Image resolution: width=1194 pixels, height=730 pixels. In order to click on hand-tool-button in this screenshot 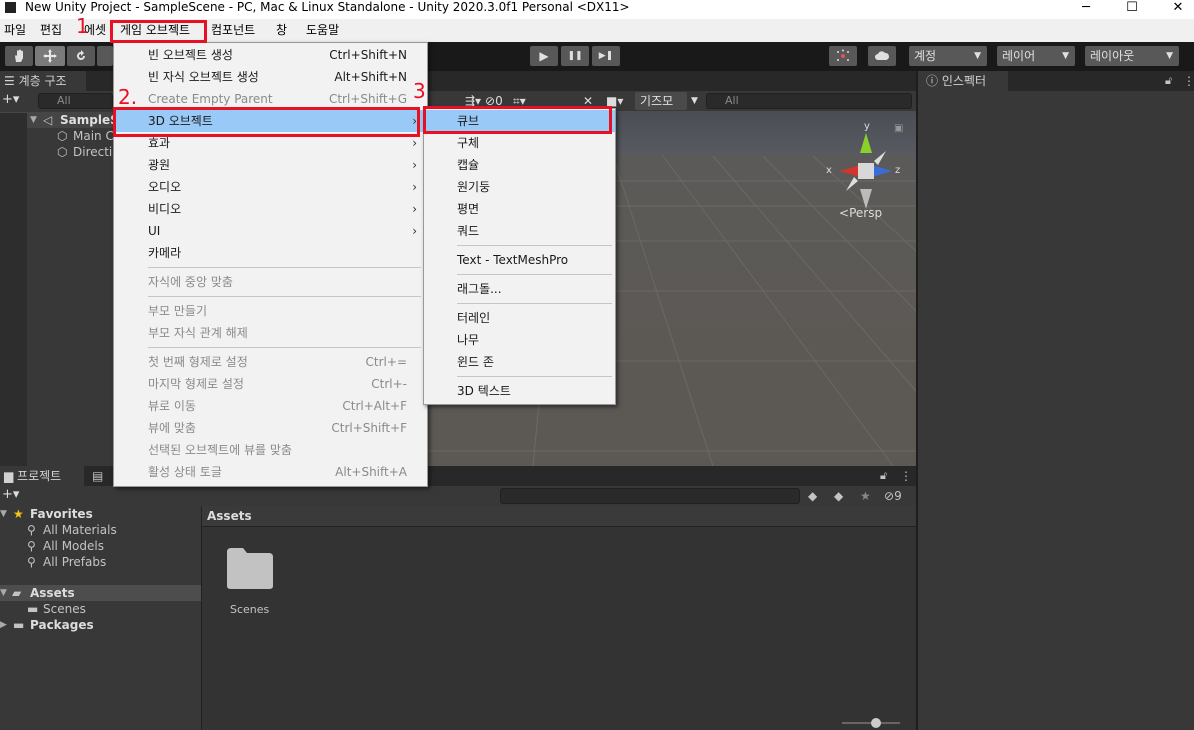, I will do `click(19, 56)`.